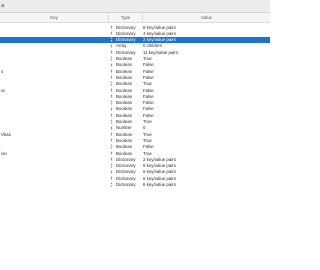 The image size is (320, 270). What do you see at coordinates (135, 6) in the screenshot?
I see `title-bar: st` at bounding box center [135, 6].